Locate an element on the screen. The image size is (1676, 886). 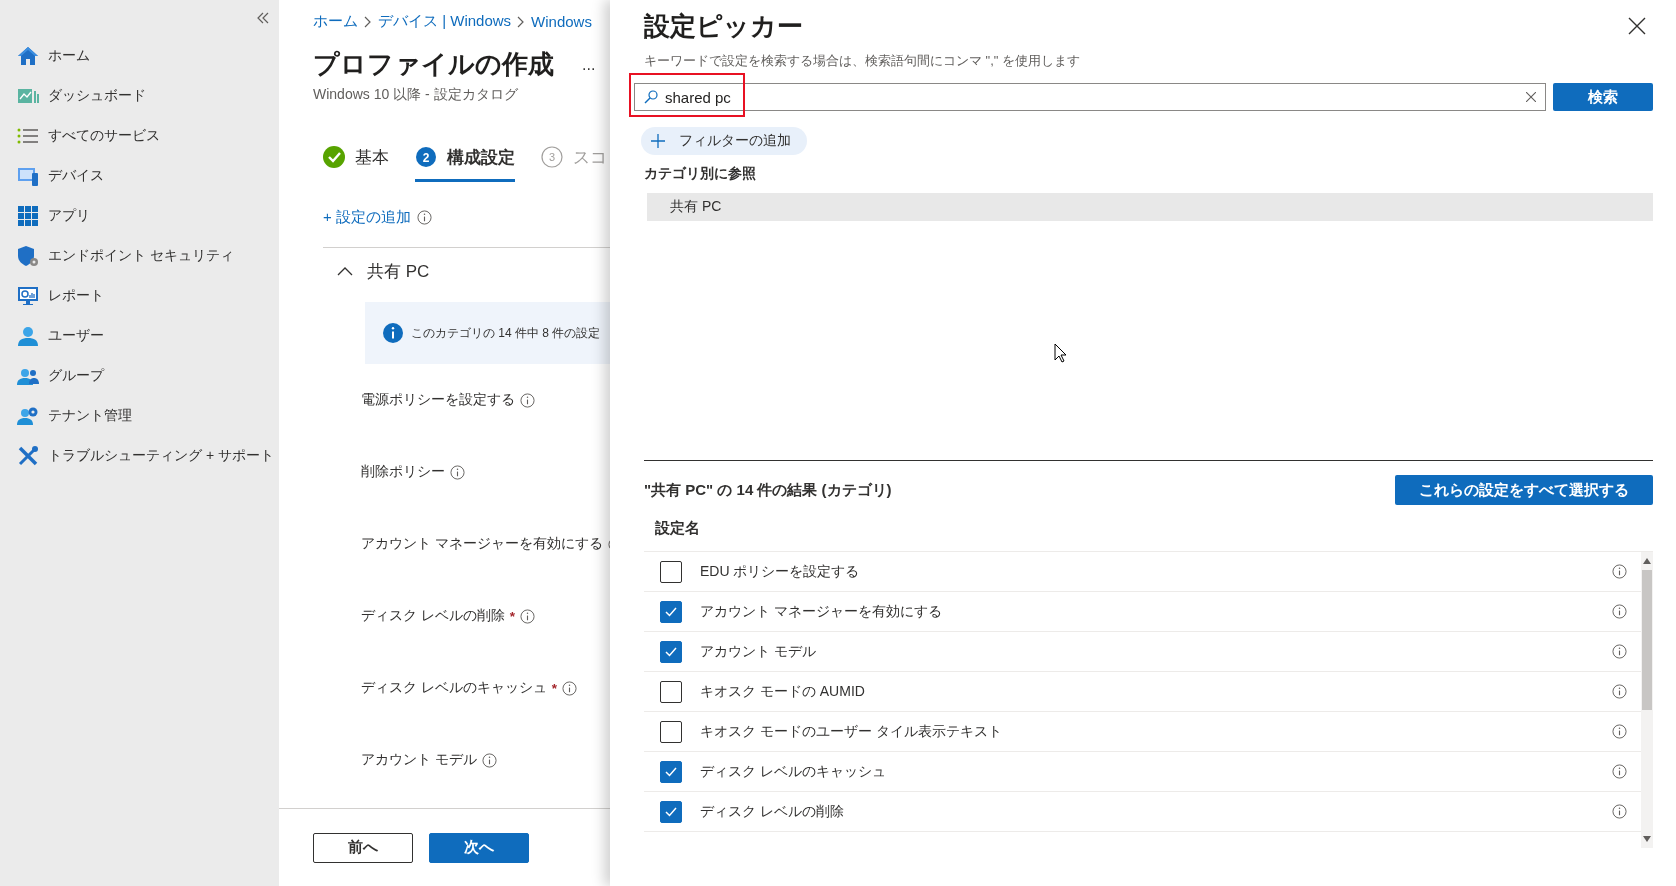
setting-label: 削除ポリシー is located at coordinates (403, 472).